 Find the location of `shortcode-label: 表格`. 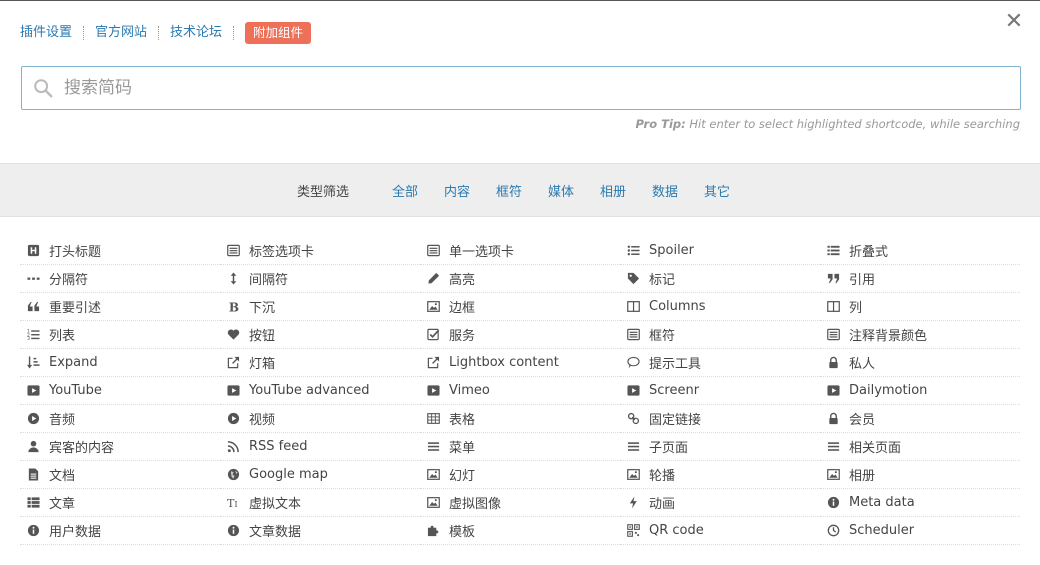

shortcode-label: 表格 is located at coordinates (462, 420).